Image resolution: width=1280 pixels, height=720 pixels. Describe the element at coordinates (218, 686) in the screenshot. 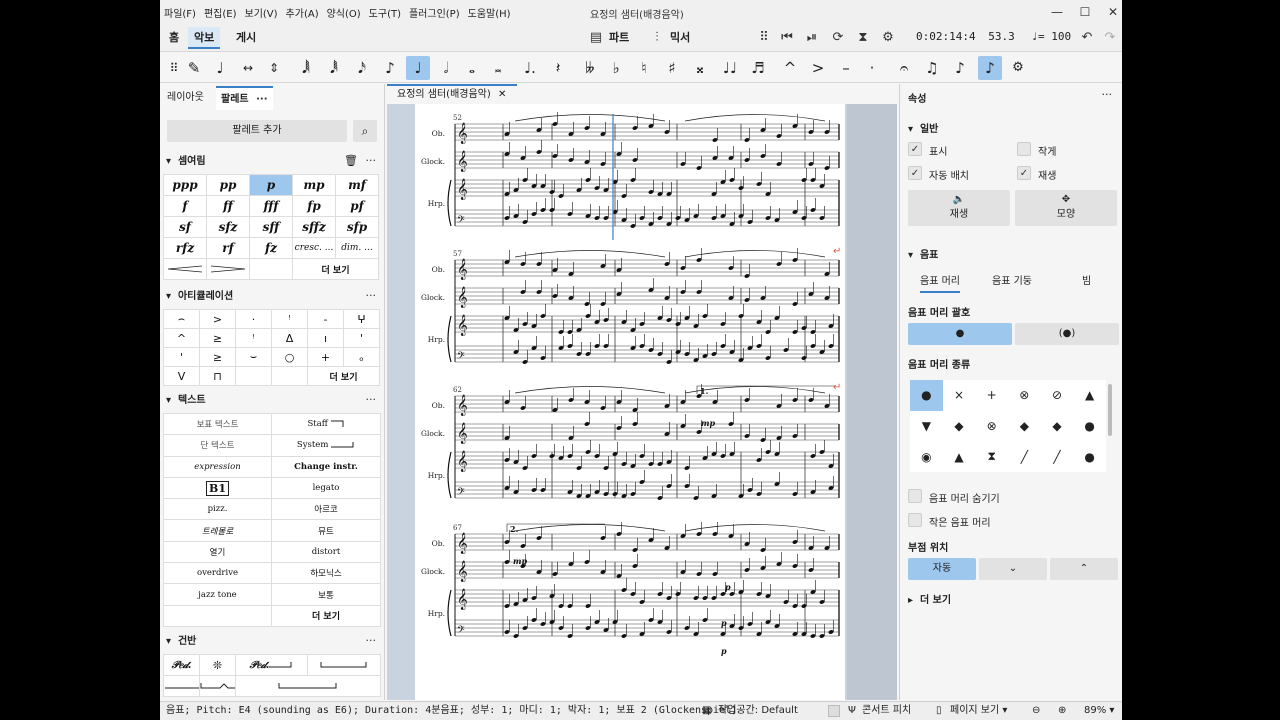

I see `pedal-line-change` at that location.